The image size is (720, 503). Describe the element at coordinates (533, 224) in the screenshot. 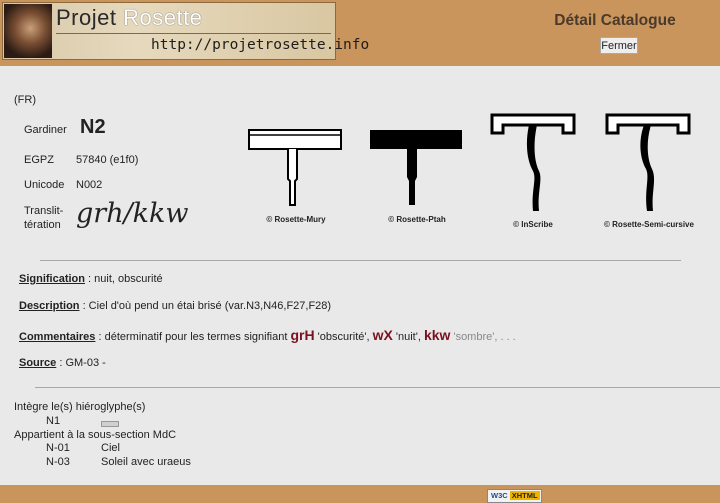

I see `glyph-inscribe-credit: © InScribe` at that location.